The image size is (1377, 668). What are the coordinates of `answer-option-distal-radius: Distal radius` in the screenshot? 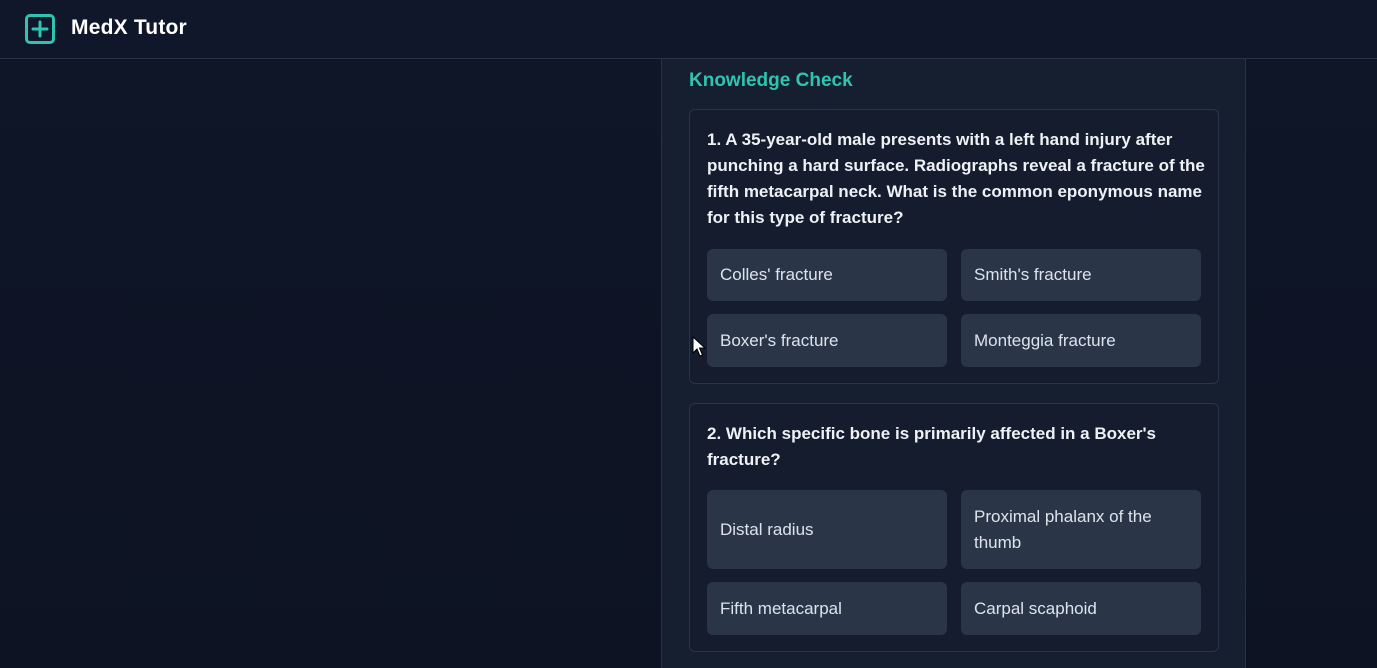 It's located at (827, 529).